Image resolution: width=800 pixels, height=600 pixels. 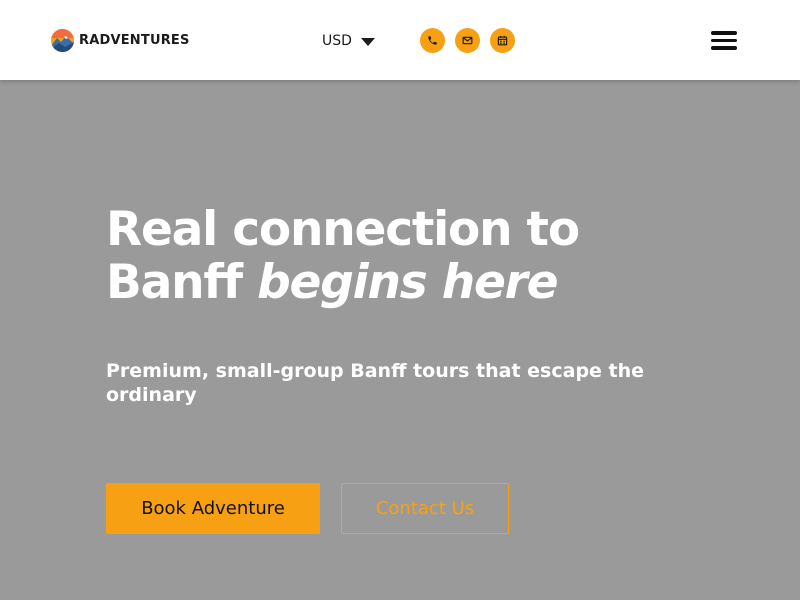 I want to click on hero-headline: Real connection to Banff begins here, so click(x=343, y=256).